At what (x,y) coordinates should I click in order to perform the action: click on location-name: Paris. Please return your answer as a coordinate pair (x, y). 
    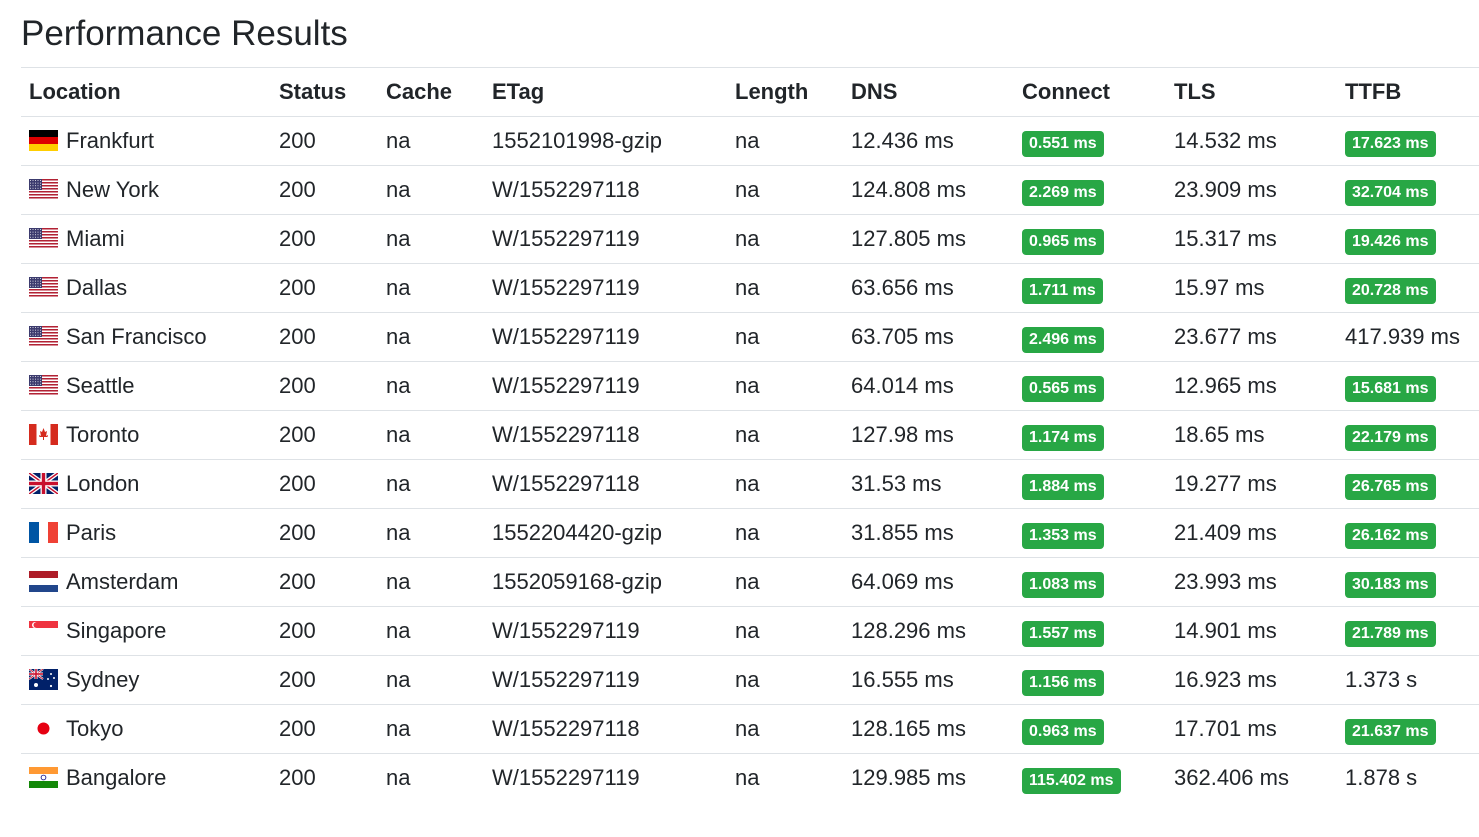
    Looking at the image, I should click on (91, 532).